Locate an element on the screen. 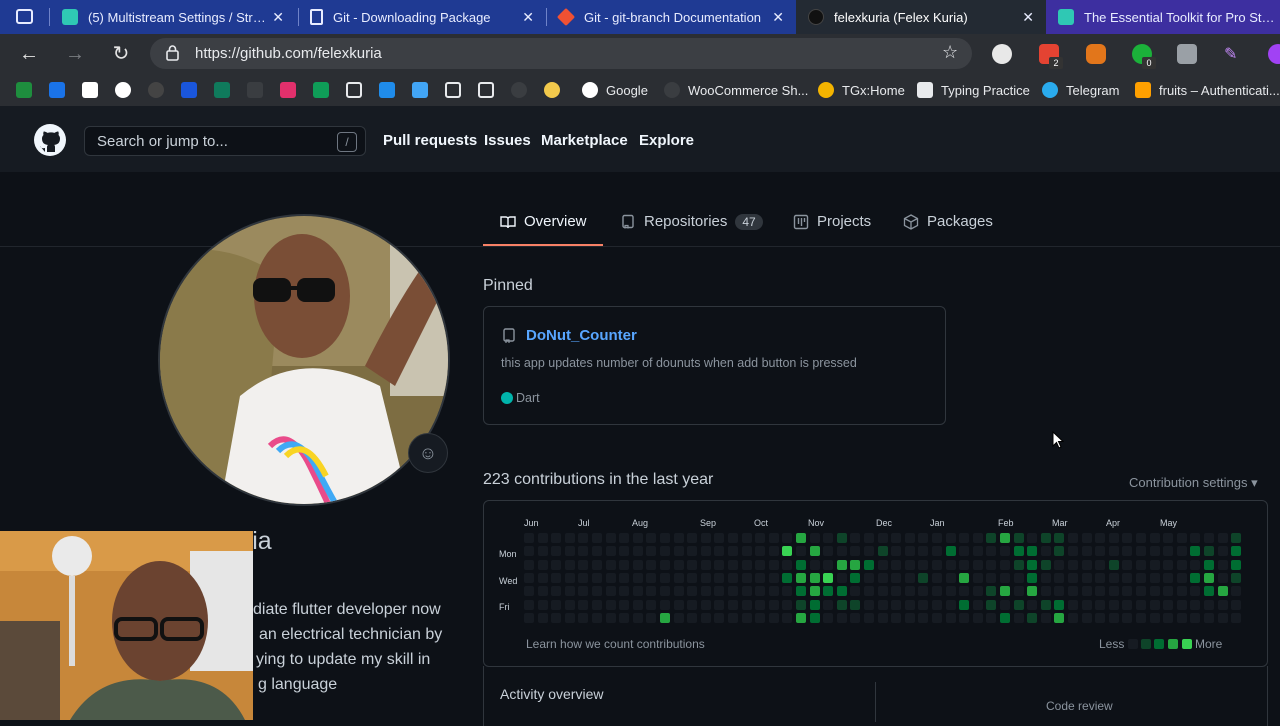  contribution-settings-dropdown: Contribution settings ▾ is located at coordinates (1193, 483).